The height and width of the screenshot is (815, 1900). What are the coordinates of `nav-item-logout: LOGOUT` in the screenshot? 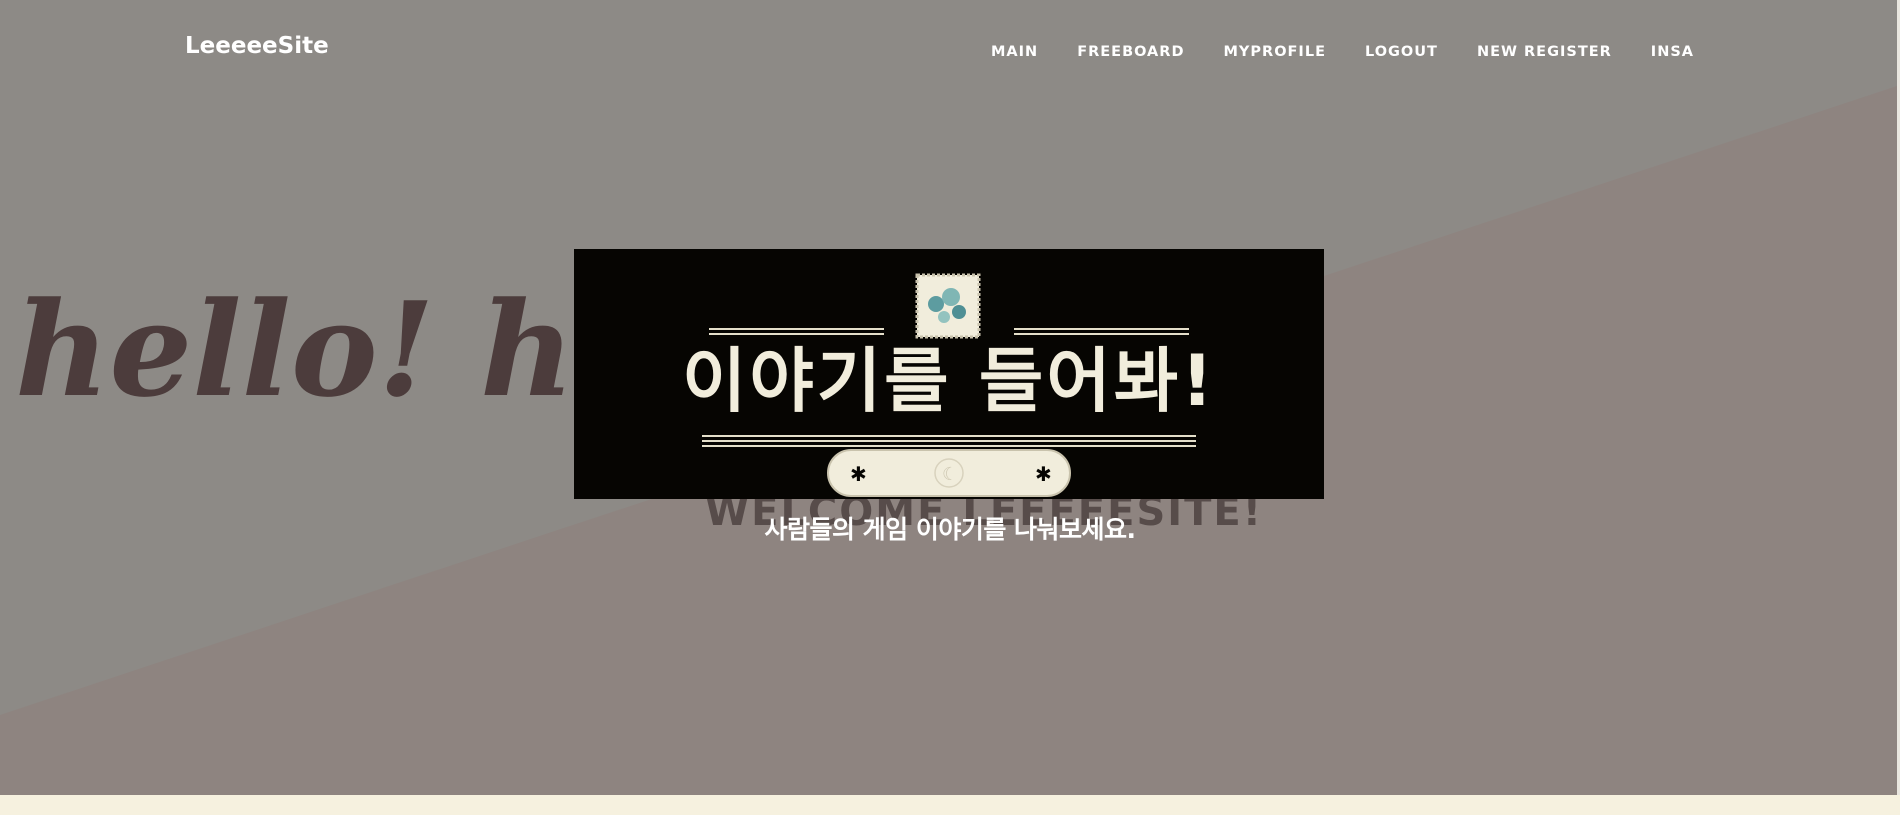 It's located at (1401, 50).